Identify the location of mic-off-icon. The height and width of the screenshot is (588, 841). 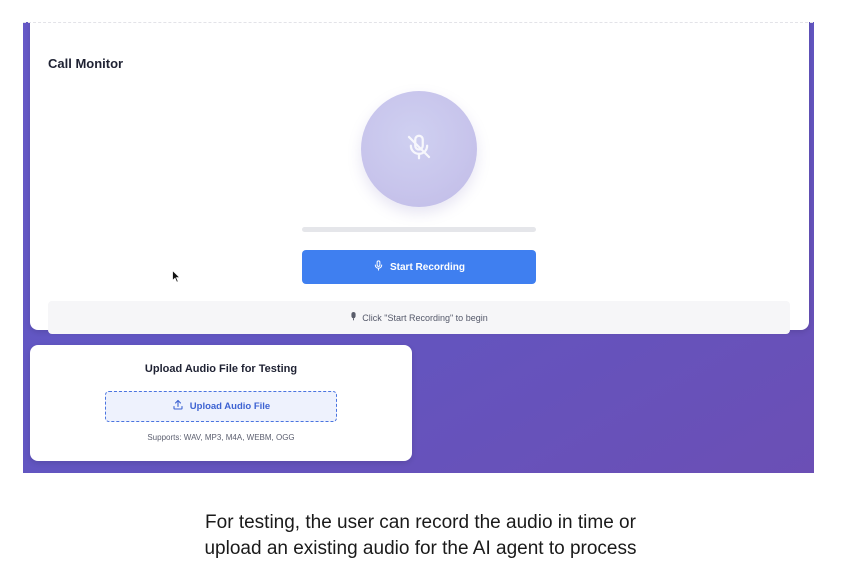
(419, 149).